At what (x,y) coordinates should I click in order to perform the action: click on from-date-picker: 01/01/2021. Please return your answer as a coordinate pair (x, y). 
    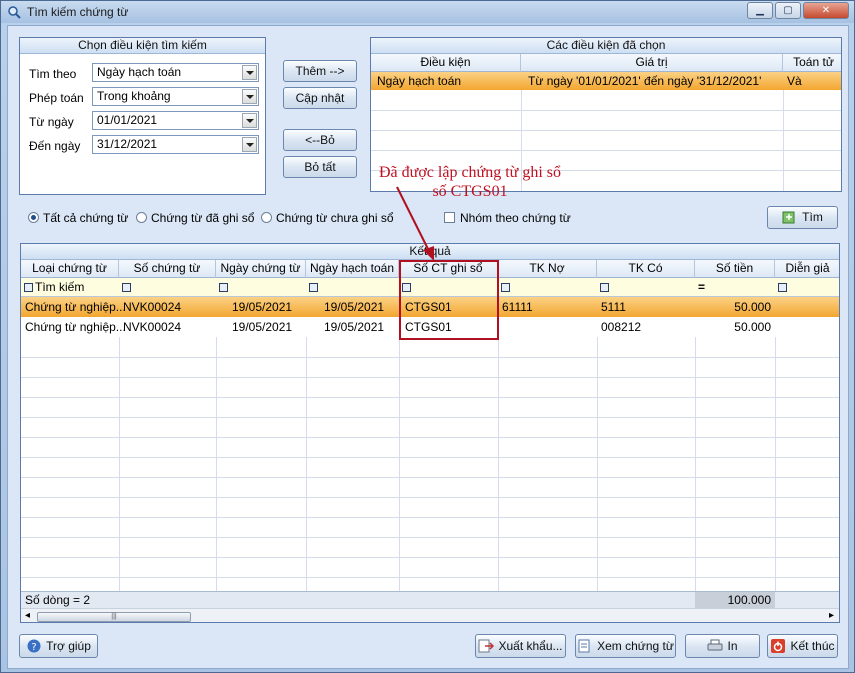
    Looking at the image, I should click on (175, 120).